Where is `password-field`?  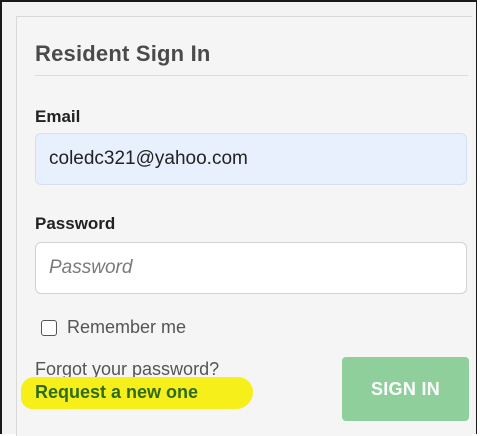 password-field is located at coordinates (251, 268).